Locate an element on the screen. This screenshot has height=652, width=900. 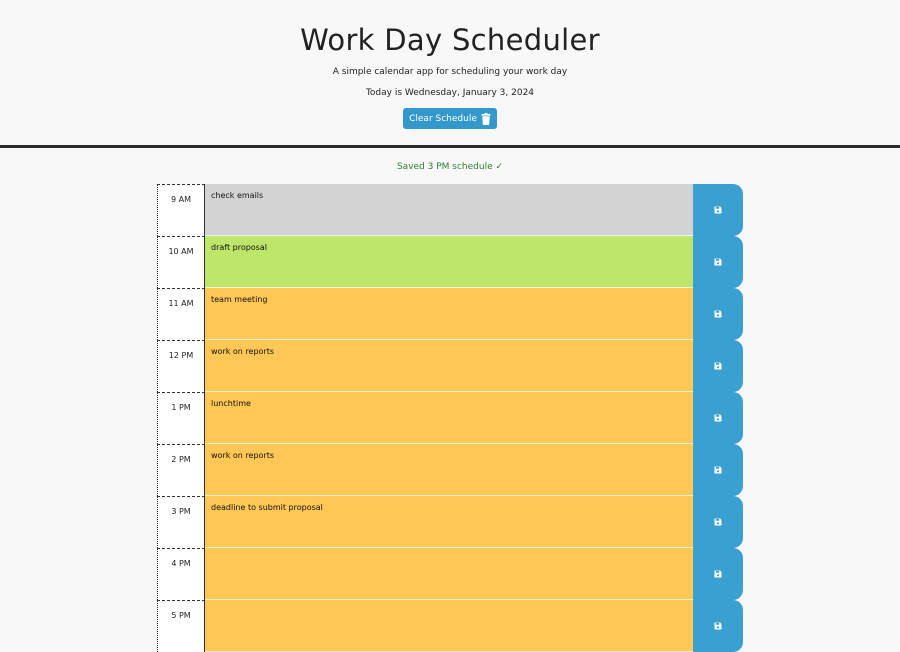
time-block-row: 2 PM work on reports is located at coordinates (450, 470).